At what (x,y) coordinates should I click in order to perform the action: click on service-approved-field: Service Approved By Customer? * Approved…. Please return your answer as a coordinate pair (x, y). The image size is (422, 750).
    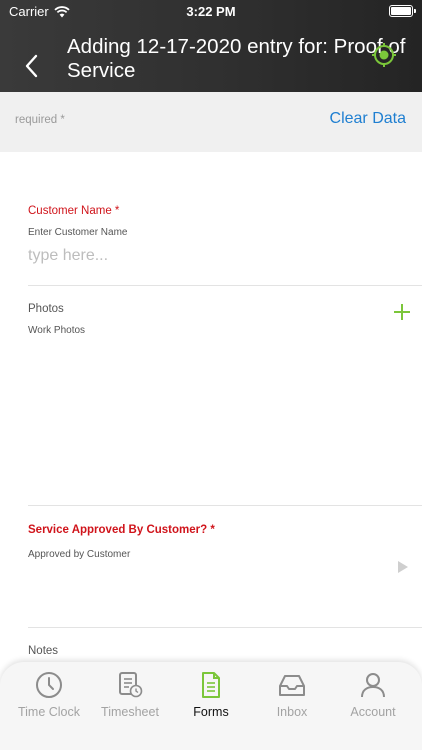
    Looking at the image, I should click on (225, 542).